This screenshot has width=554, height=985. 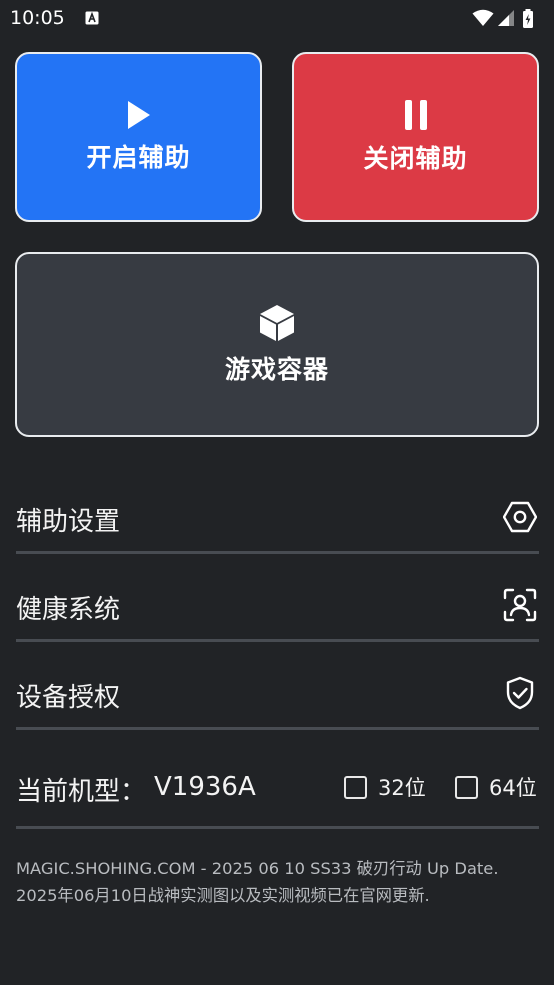 I want to click on battery-charging-icon, so click(x=528, y=18).